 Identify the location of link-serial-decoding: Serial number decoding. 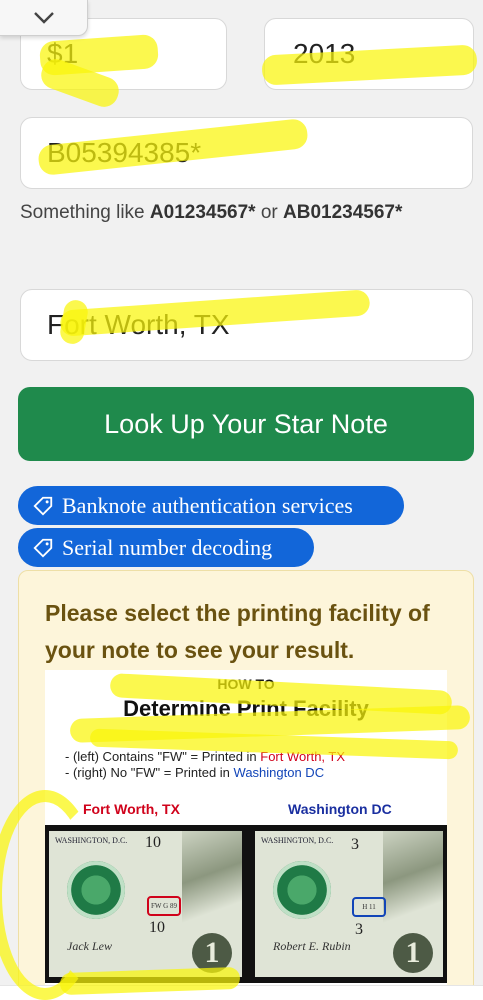
(166, 547).